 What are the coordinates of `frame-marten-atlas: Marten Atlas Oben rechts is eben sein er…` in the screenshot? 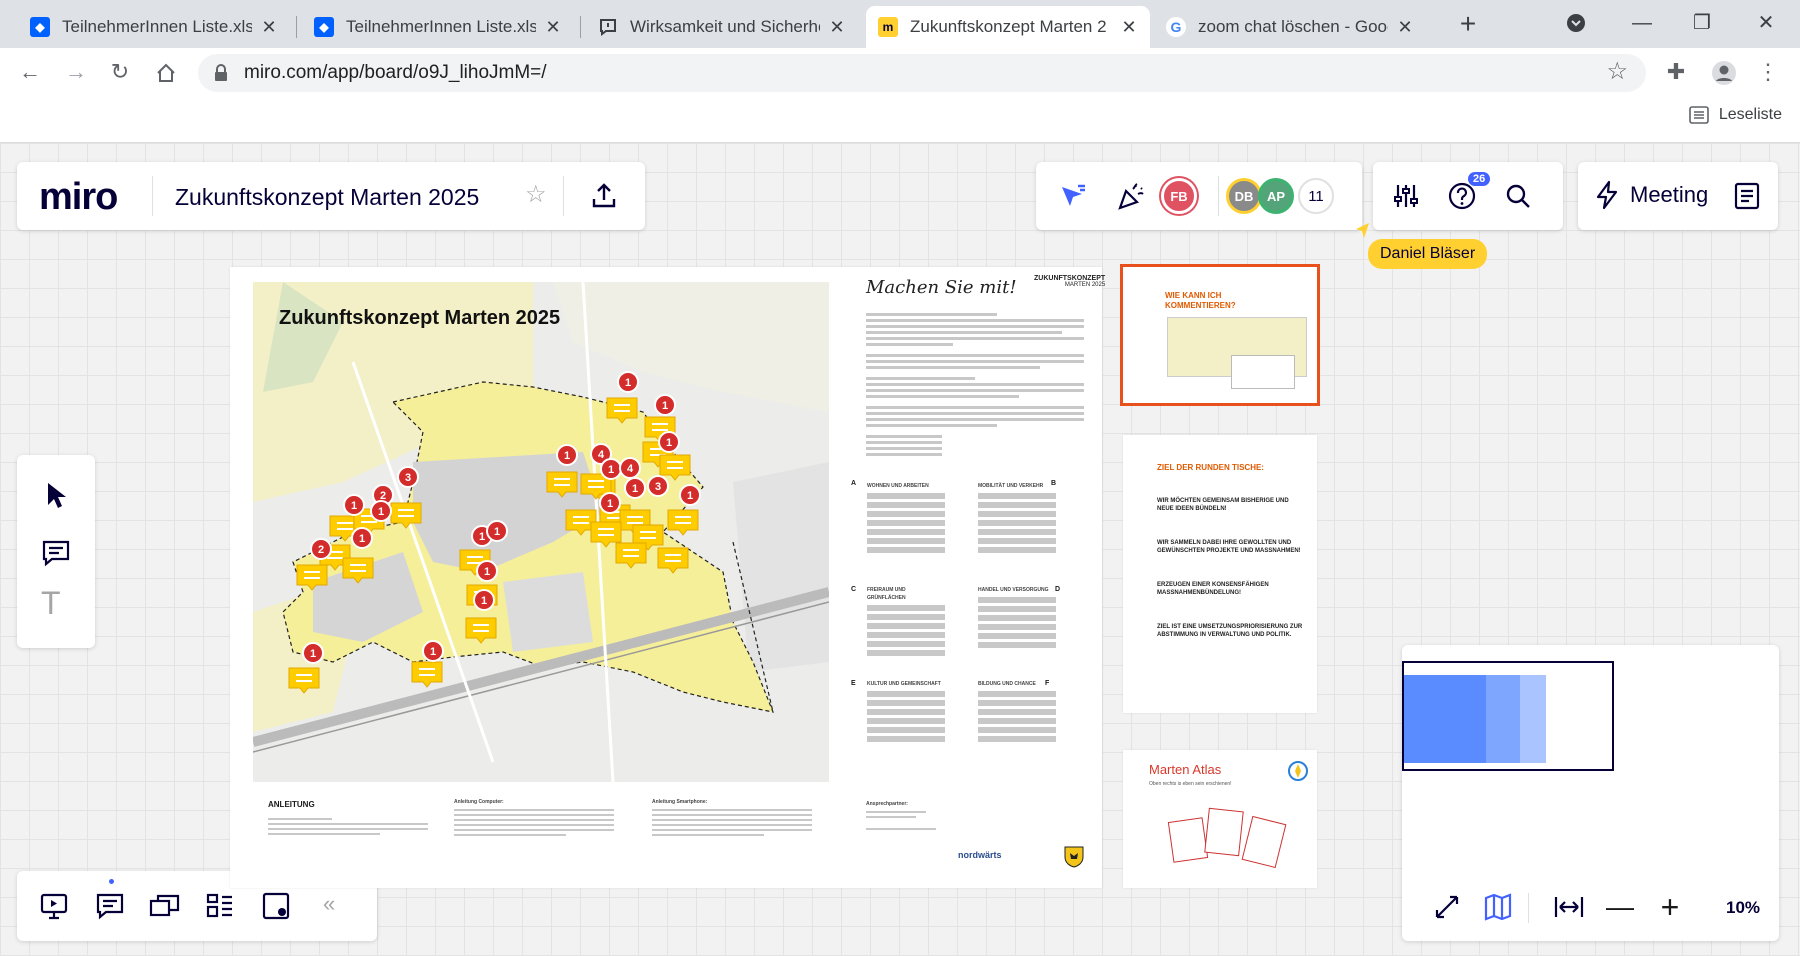 It's located at (1220, 819).